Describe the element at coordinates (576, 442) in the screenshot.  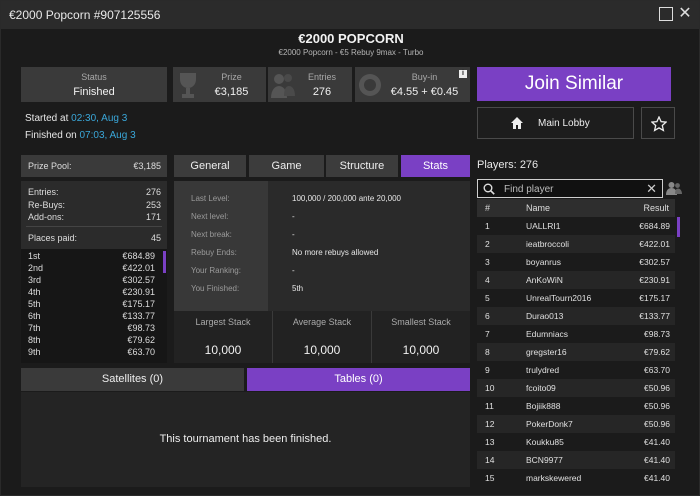
I see `player-row: 13 Koukku85 €41.40` at that location.